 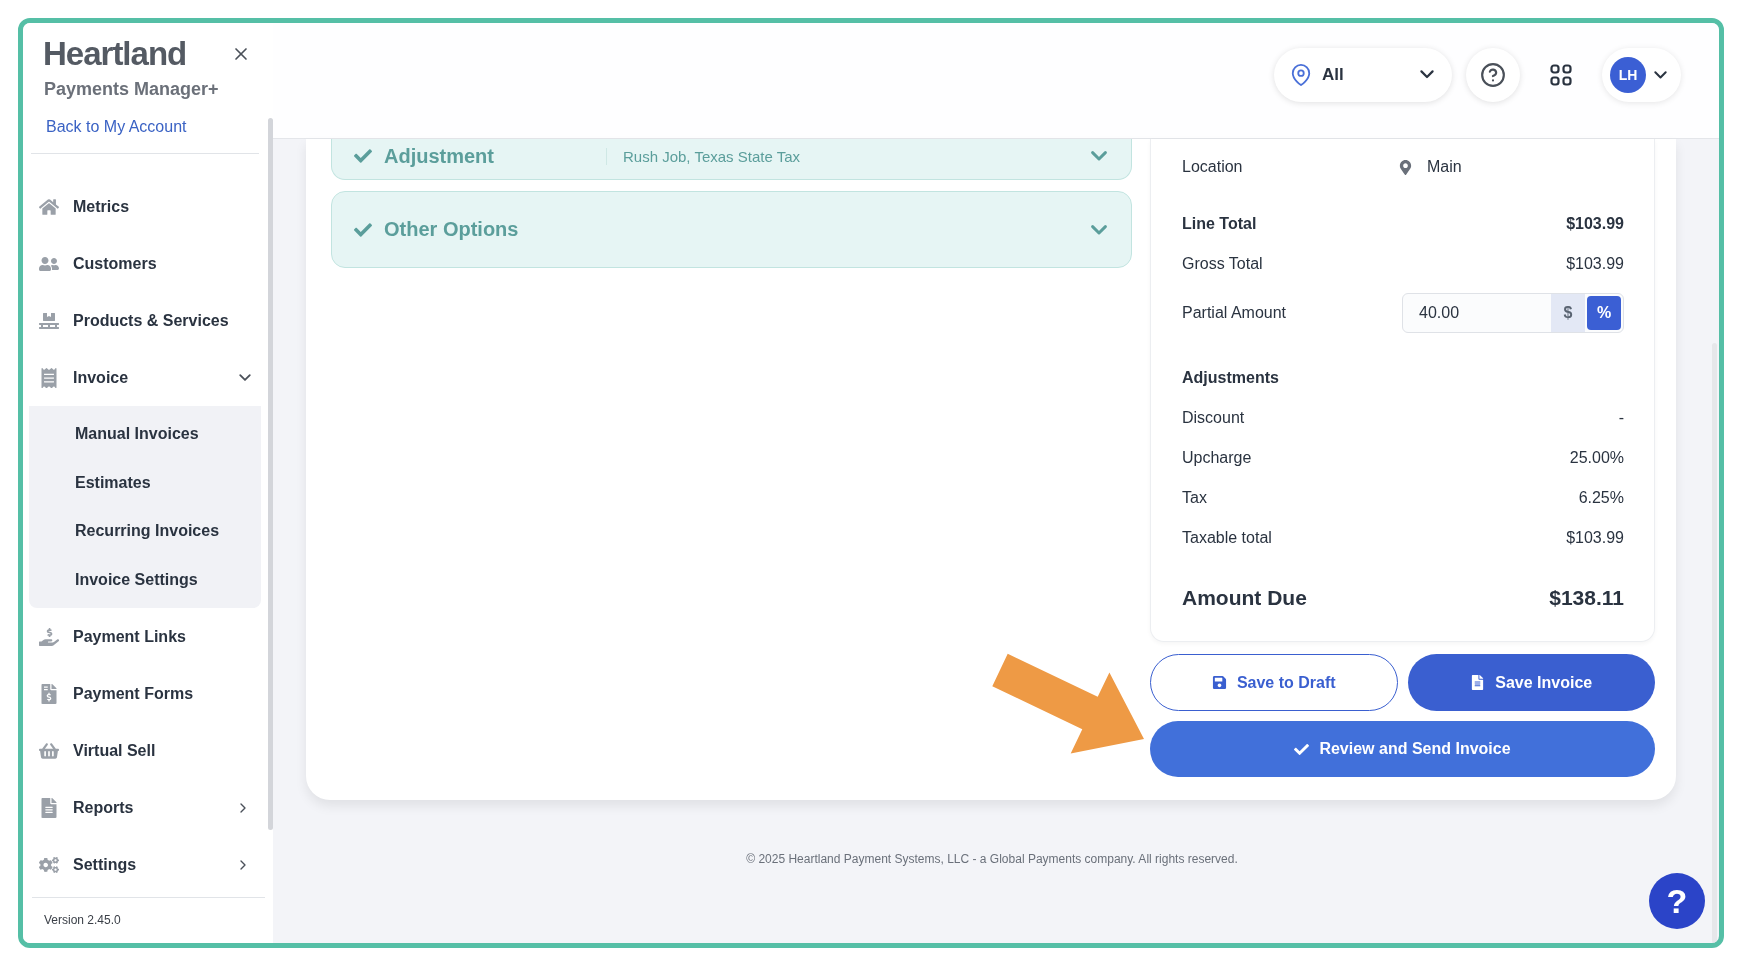 I want to click on row-value: 6.25%, so click(x=1601, y=498).